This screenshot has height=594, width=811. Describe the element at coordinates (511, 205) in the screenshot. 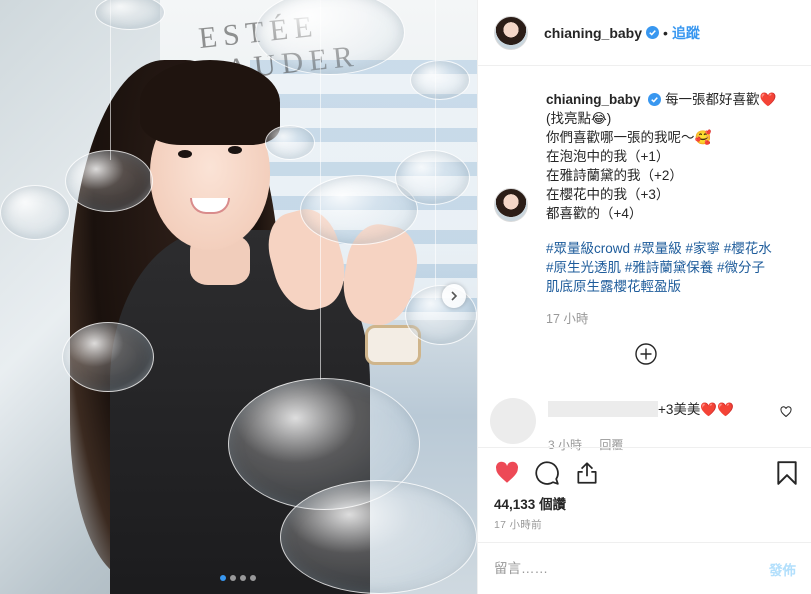

I see `caption-avatar` at that location.